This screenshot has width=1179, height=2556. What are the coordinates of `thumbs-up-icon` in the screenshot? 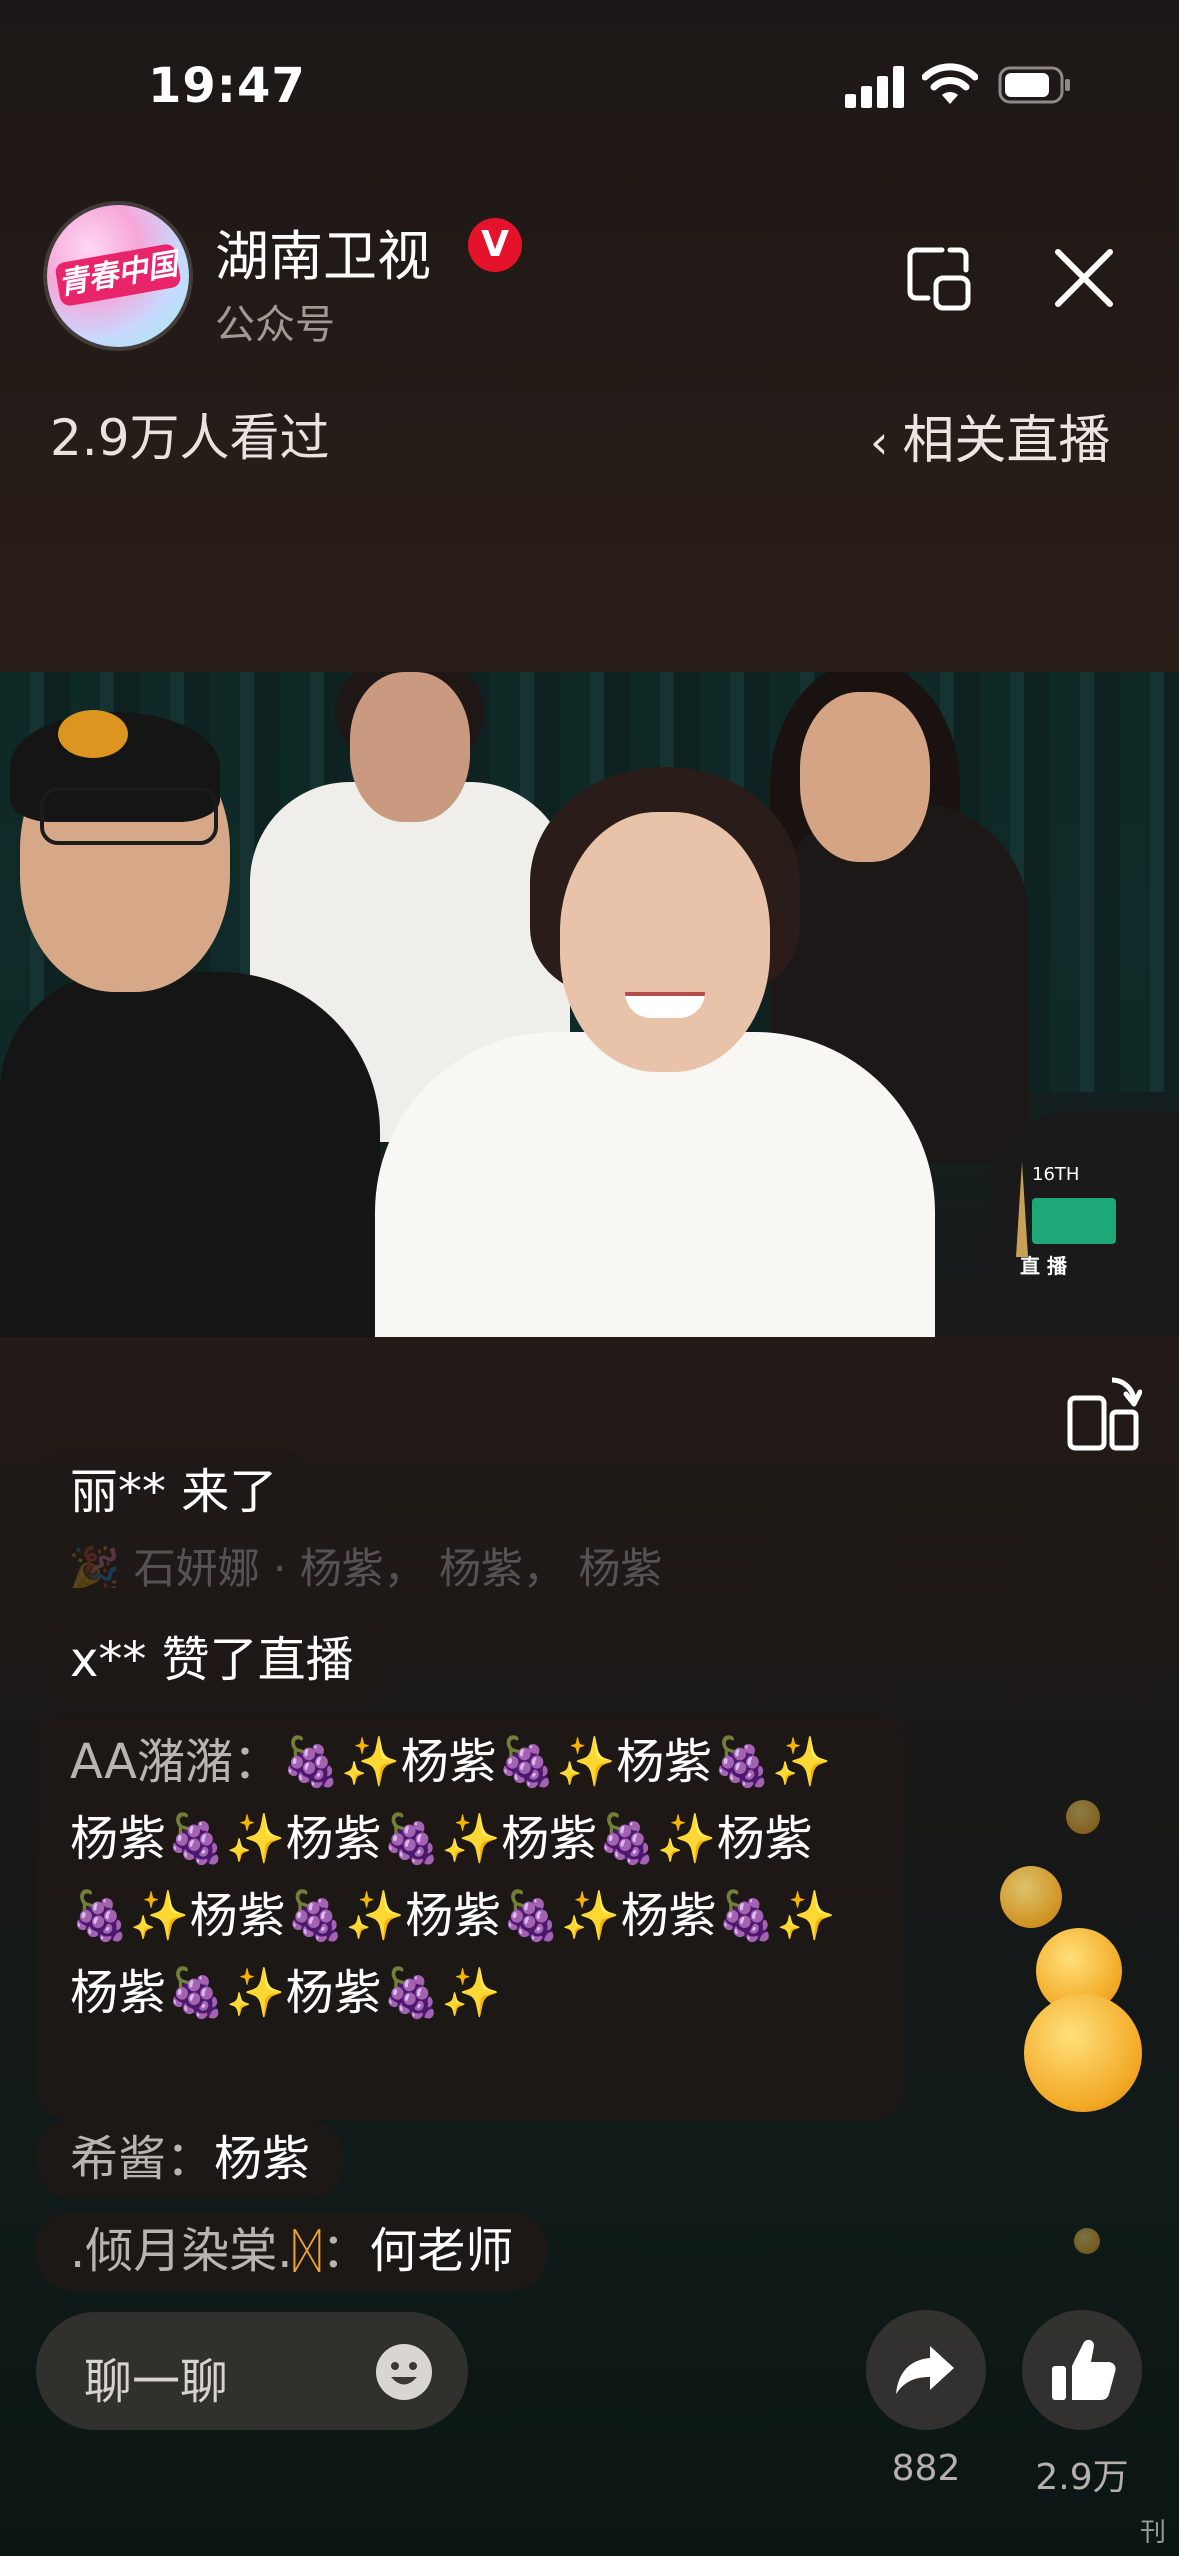 It's located at (1084, 2369).